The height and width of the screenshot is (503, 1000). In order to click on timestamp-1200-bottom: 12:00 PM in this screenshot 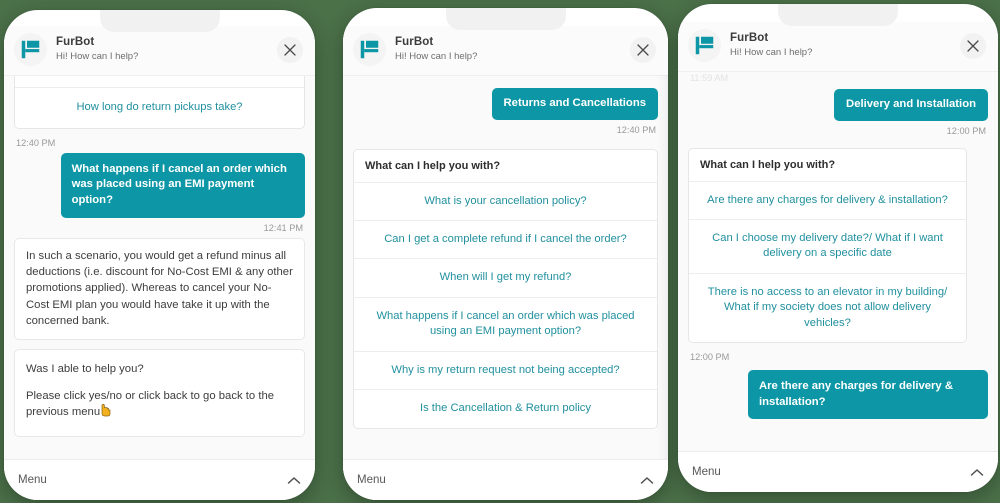, I will do `click(710, 357)`.